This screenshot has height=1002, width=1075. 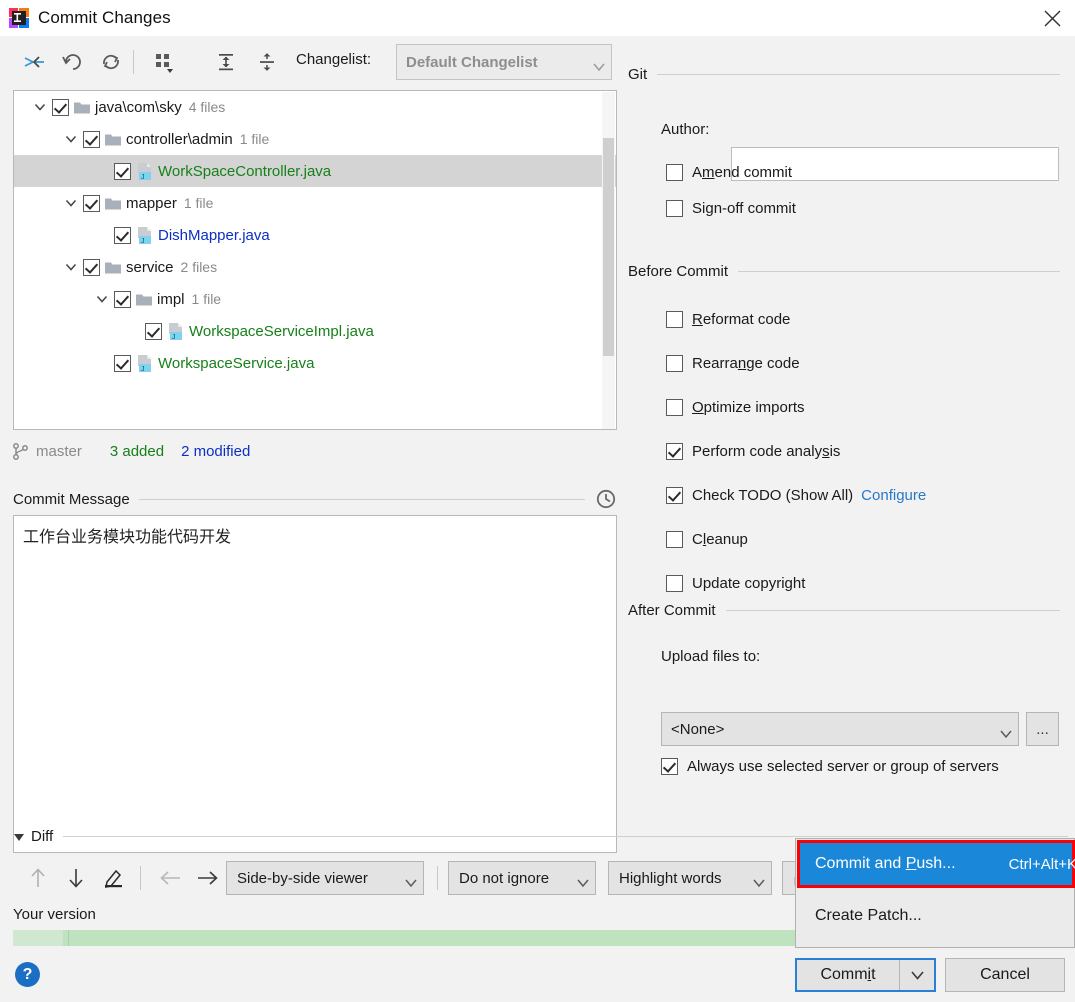 I want to click on edit-source-icon, so click(x=114, y=878).